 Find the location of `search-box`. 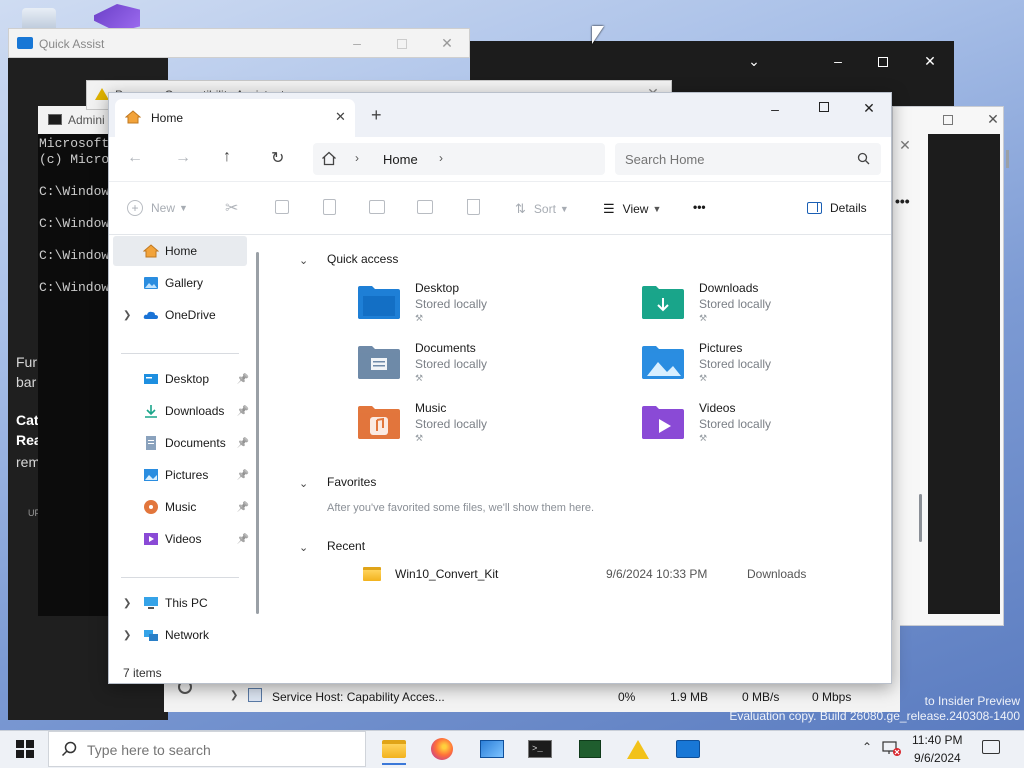

search-box is located at coordinates (748, 159).